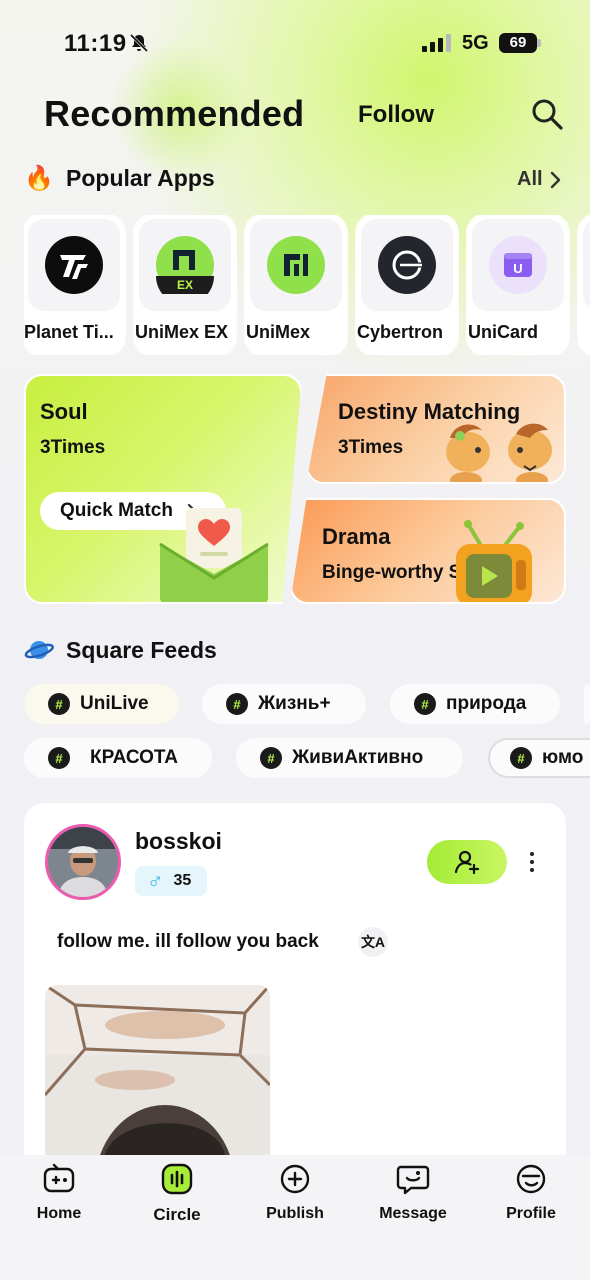 This screenshot has height=1280, width=590. What do you see at coordinates (486, 703) in the screenshot?
I see `tag-label: природа` at bounding box center [486, 703].